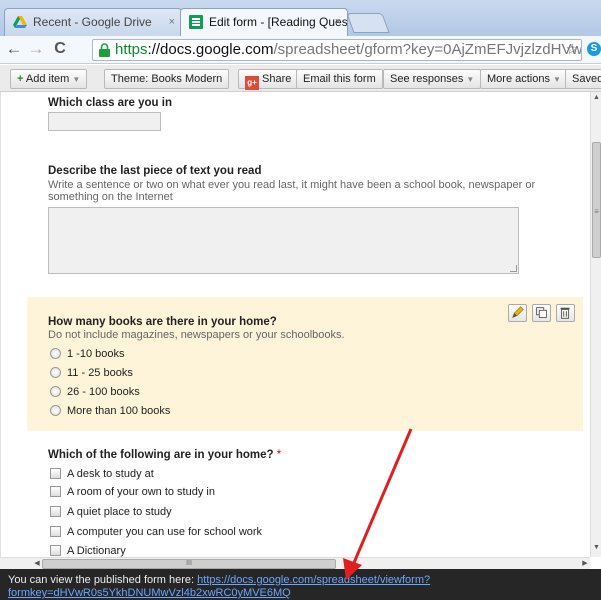  What do you see at coordinates (161, 455) in the screenshot?
I see `question-home-items-text: Which of the following are in your home?` at bounding box center [161, 455].